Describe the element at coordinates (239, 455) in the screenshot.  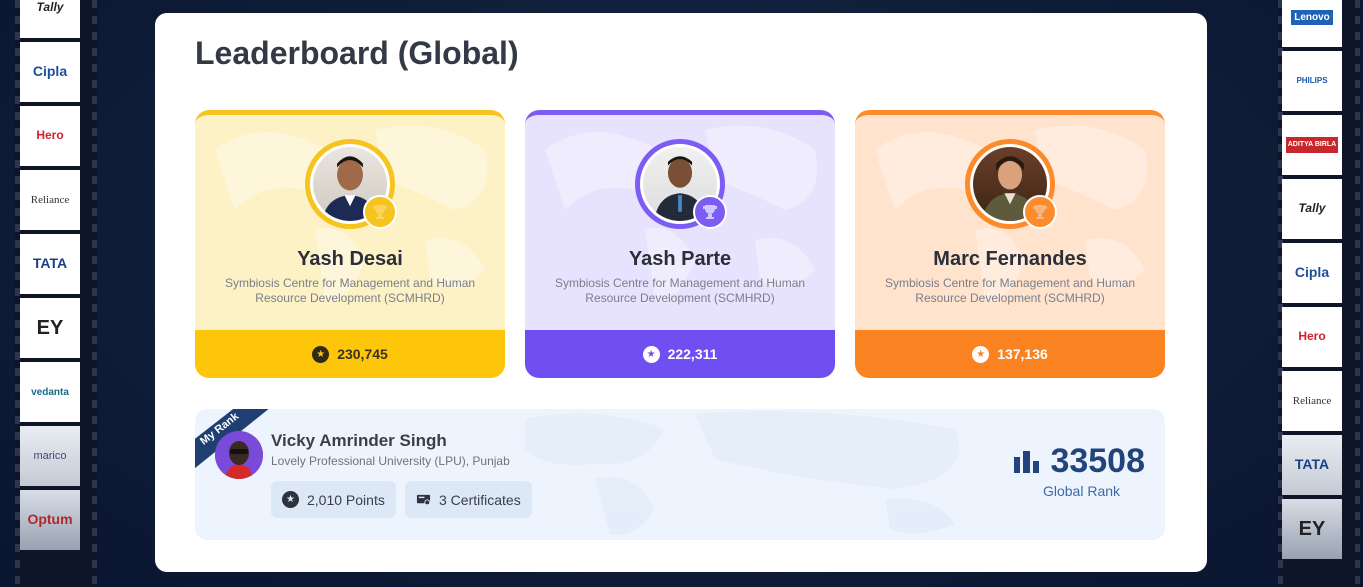
I see `avatar` at that location.